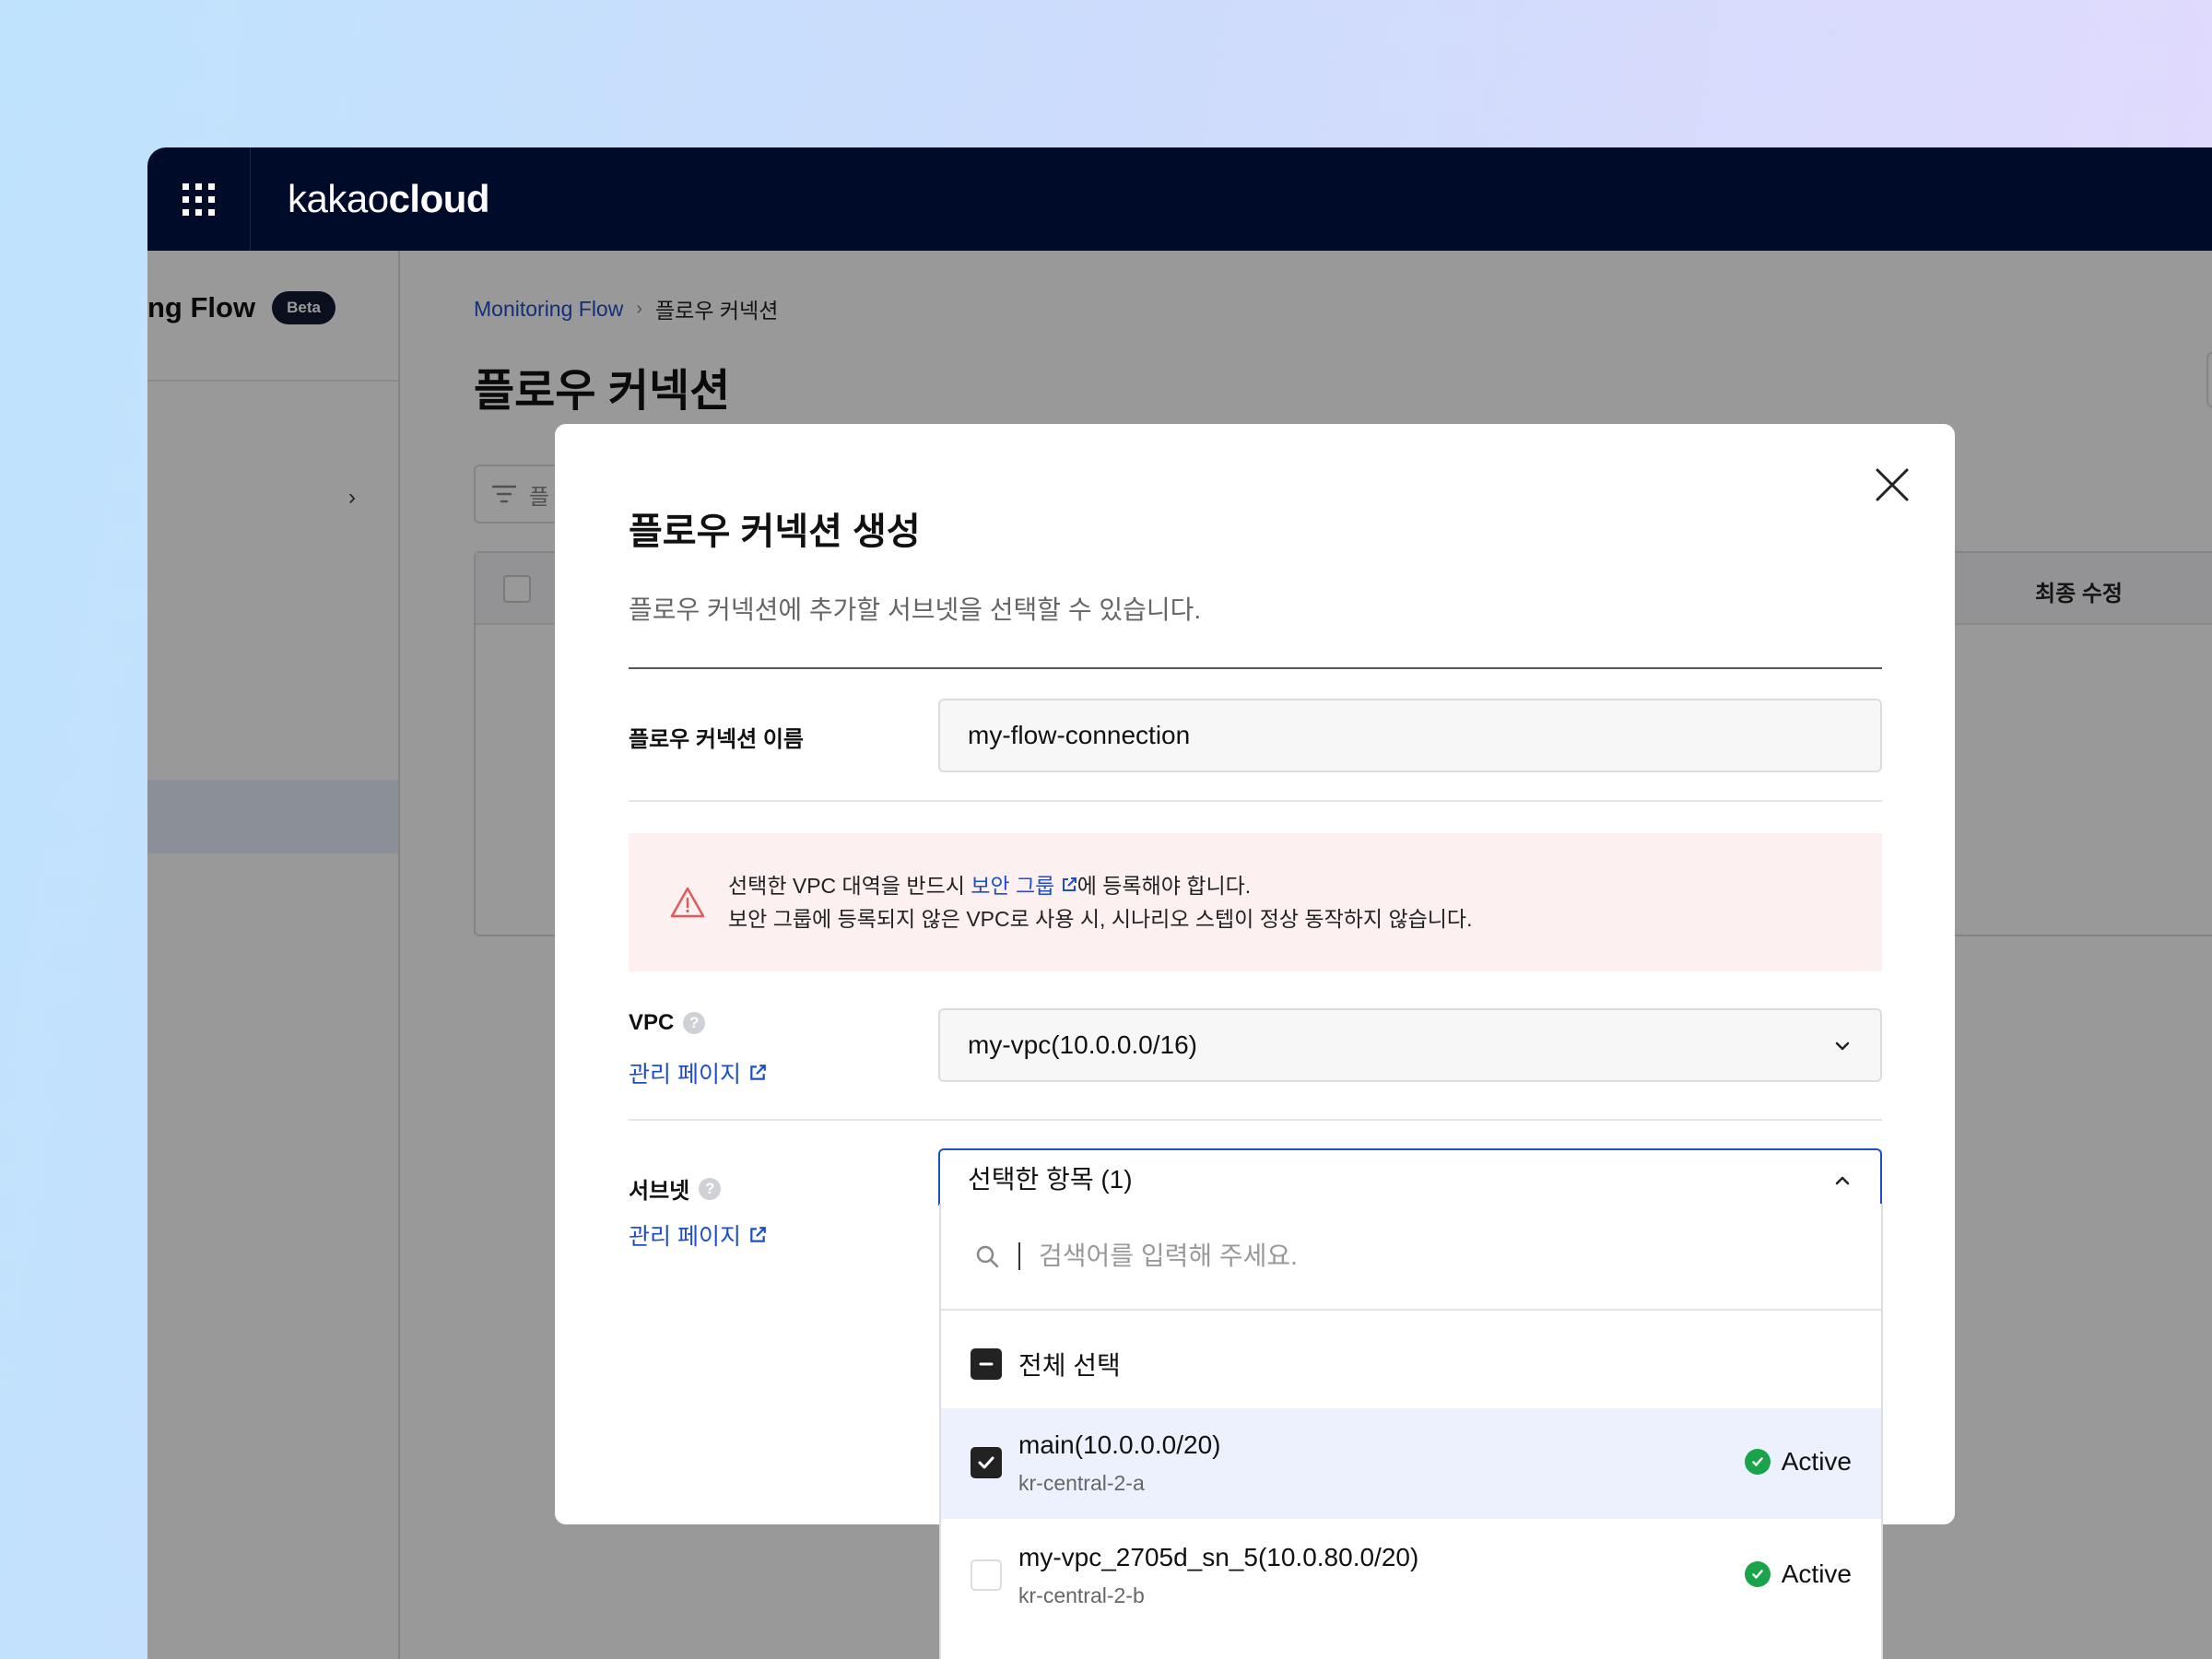 The image size is (2212, 1659). Describe the element at coordinates (1892, 485) in the screenshot. I see `close-icon` at that location.